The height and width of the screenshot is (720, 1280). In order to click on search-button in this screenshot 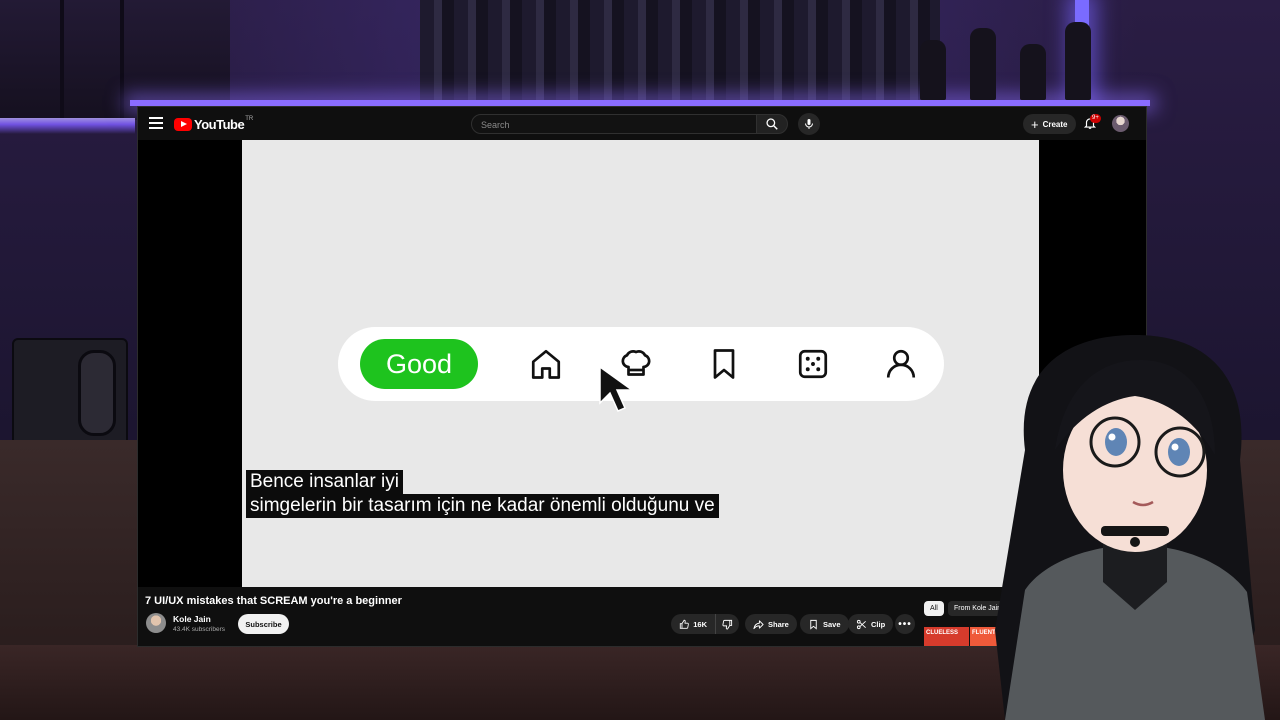, I will do `click(772, 124)`.